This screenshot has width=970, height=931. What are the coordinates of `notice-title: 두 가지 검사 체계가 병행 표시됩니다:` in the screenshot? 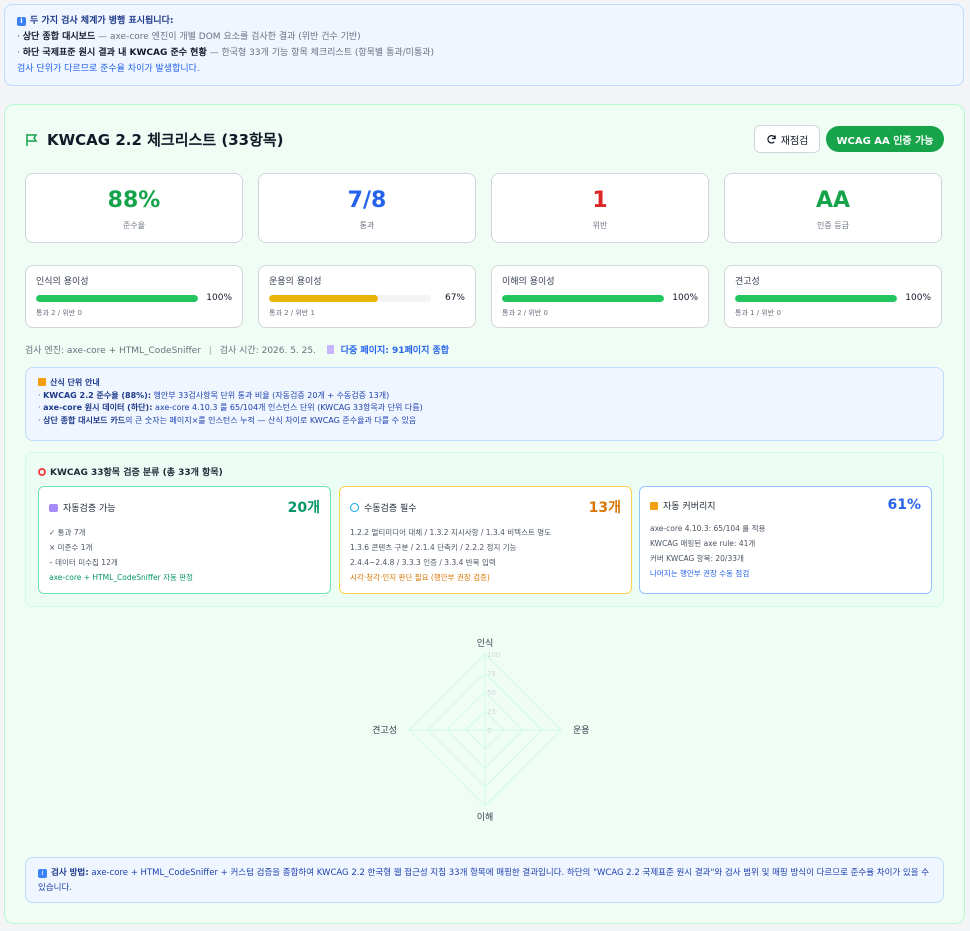 It's located at (102, 21).